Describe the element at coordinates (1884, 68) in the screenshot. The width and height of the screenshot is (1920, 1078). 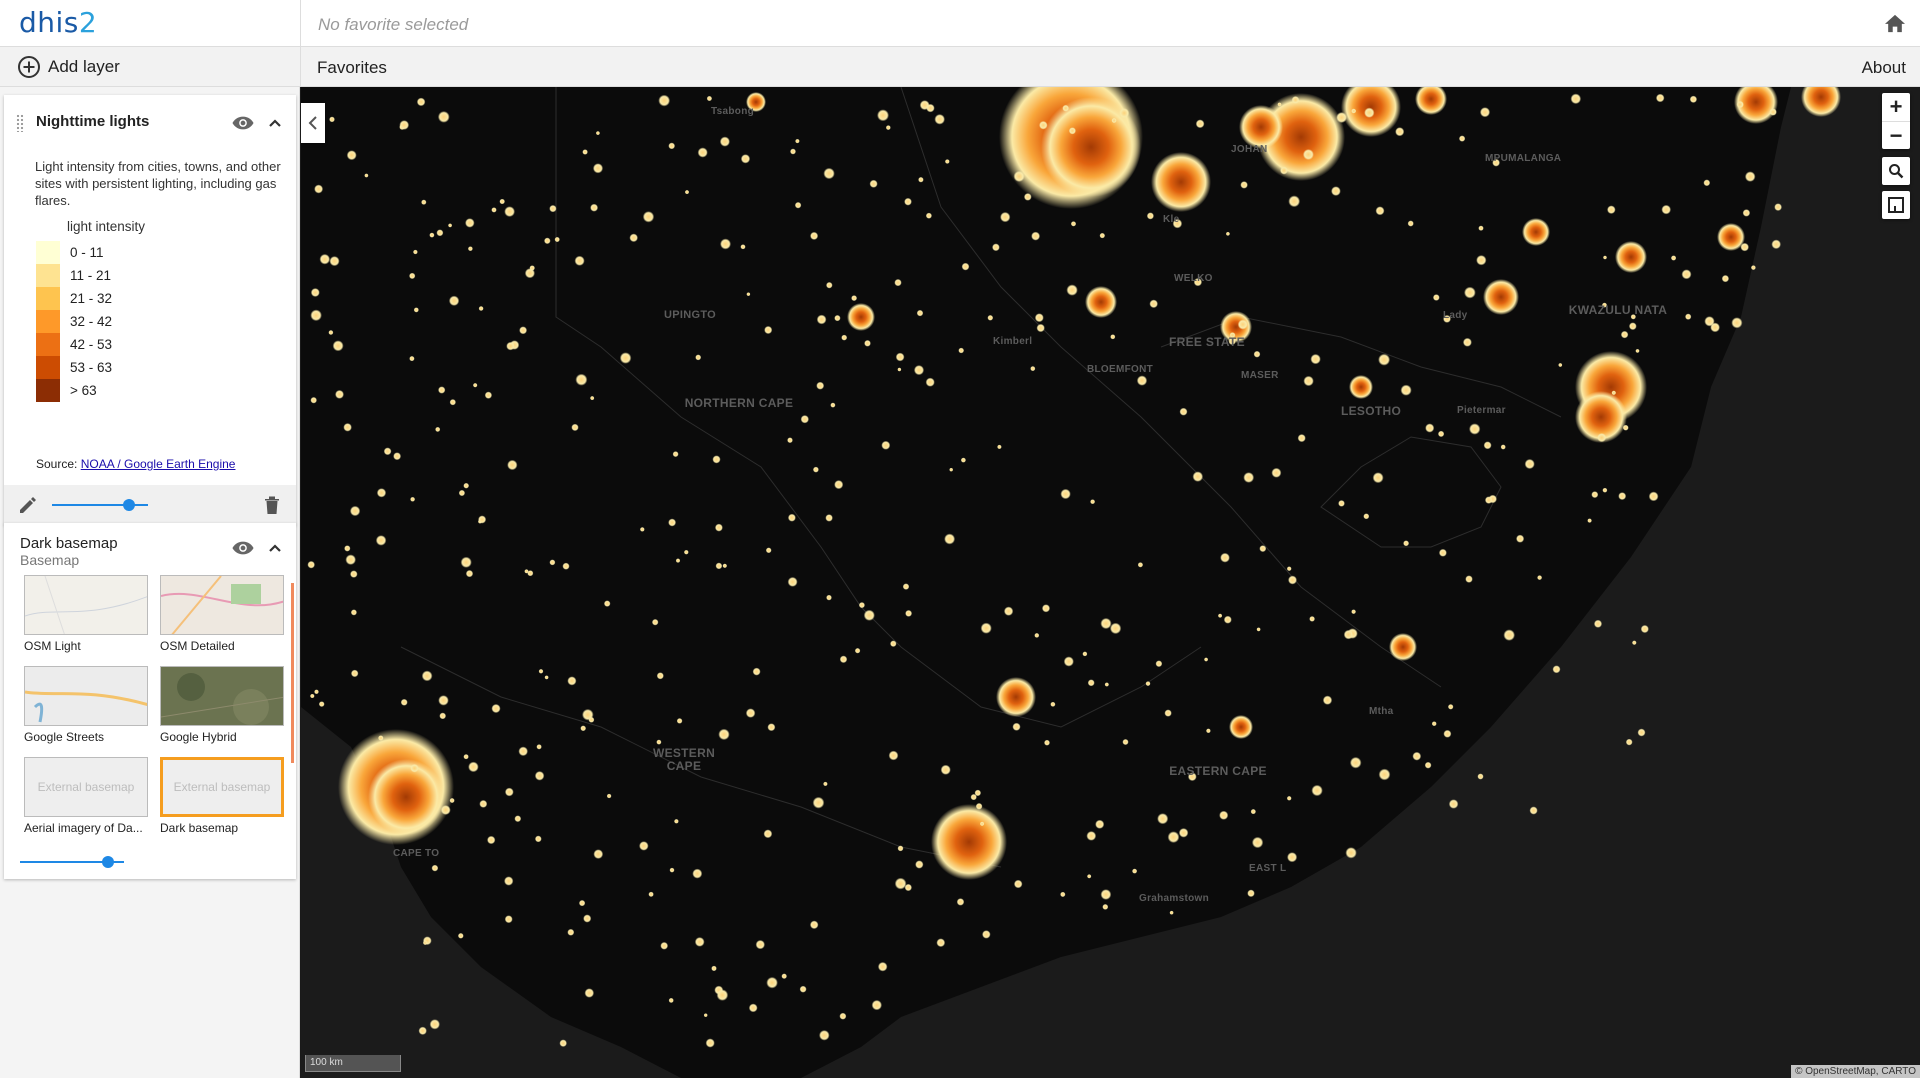
I see `about-menu: About` at that location.